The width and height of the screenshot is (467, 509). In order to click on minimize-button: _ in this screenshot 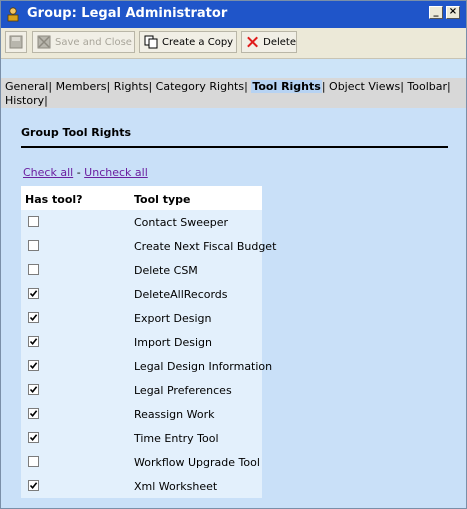, I will do `click(436, 12)`.